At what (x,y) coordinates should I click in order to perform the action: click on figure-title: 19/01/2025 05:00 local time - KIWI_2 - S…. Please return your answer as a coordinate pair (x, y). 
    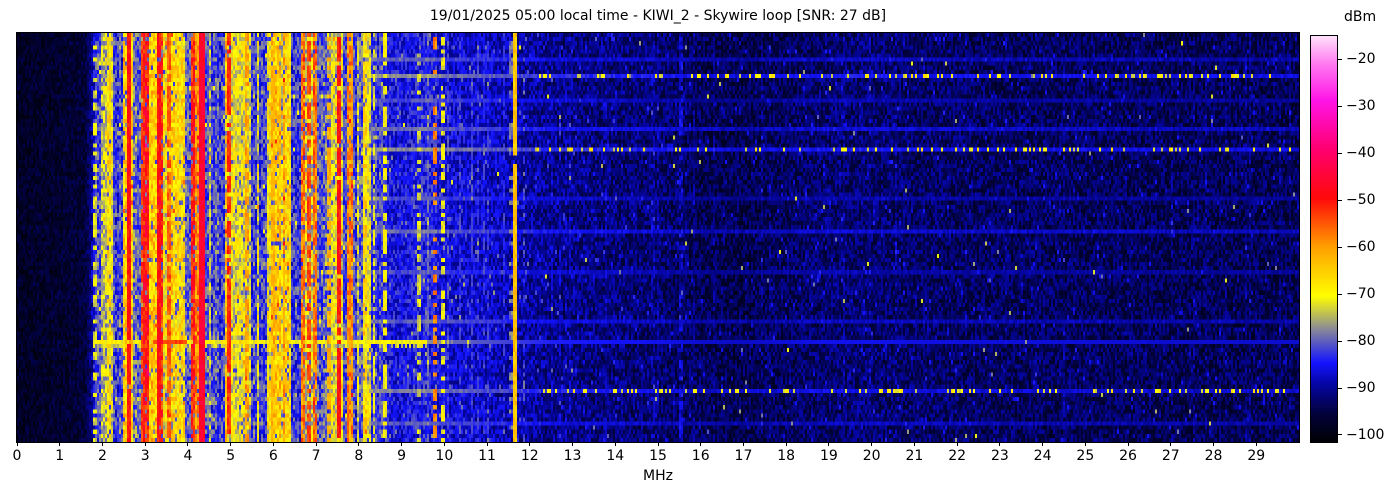
    Looking at the image, I should click on (658, 16).